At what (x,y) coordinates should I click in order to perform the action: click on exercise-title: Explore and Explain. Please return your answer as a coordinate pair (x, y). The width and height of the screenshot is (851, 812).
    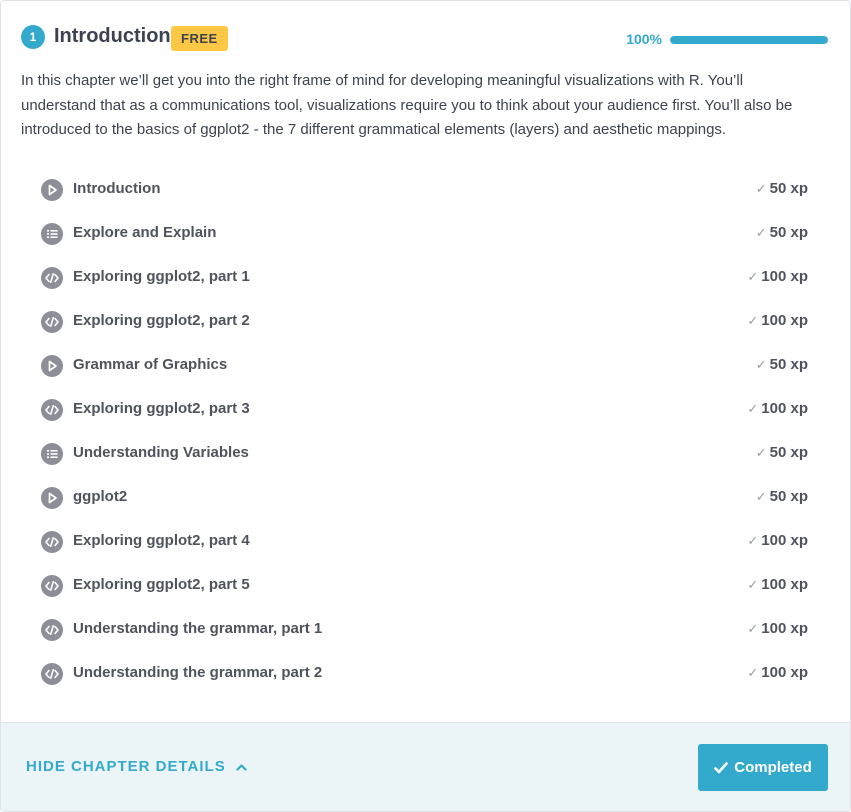
    Looking at the image, I should click on (145, 232).